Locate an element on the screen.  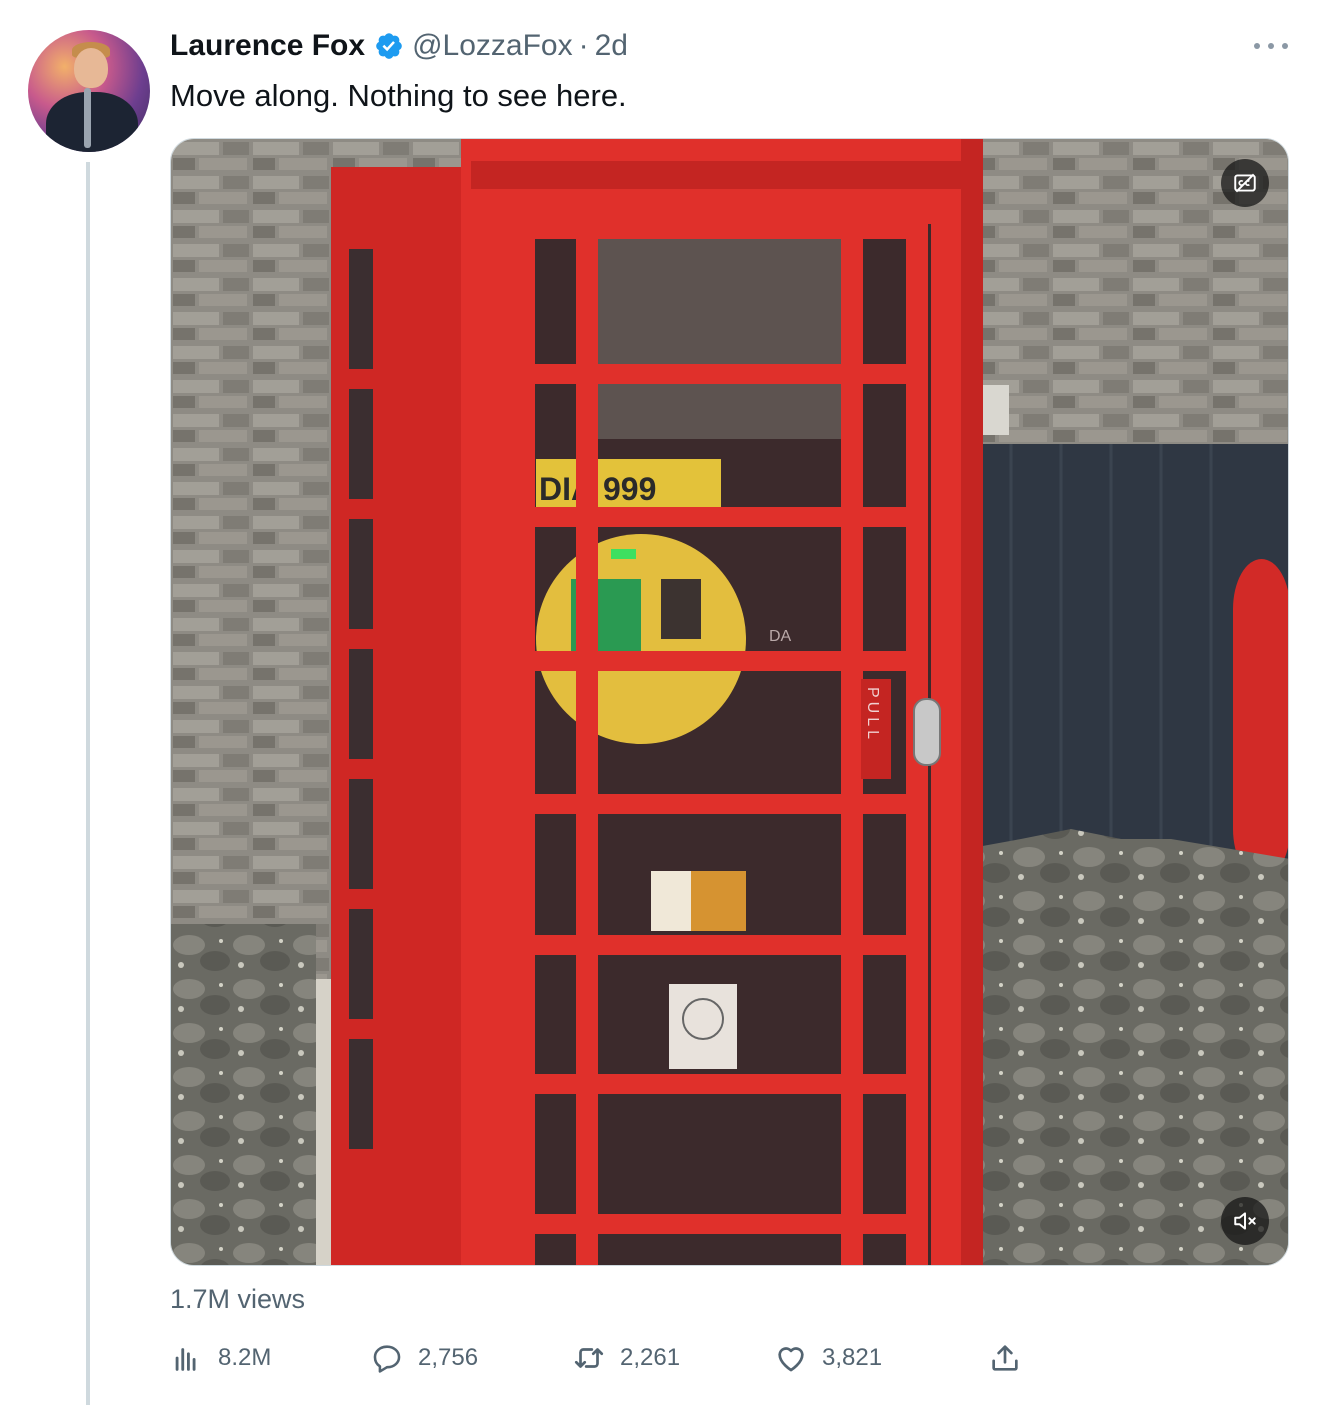
cc-off-icon is located at coordinates (1245, 183).